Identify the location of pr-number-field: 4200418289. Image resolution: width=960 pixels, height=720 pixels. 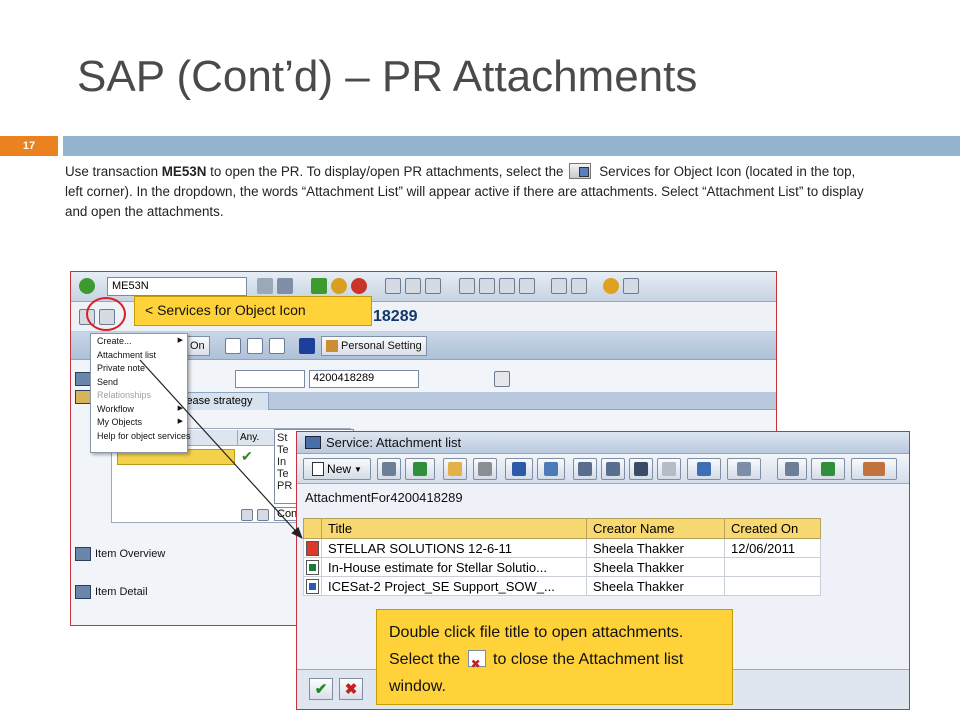
(364, 379).